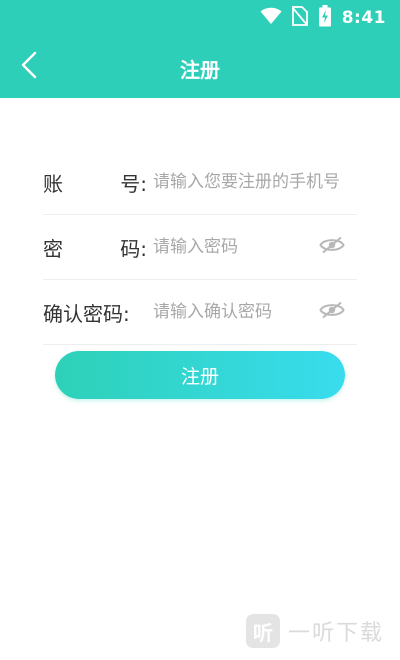 The height and width of the screenshot is (660, 400). I want to click on password-input, so click(235, 247).